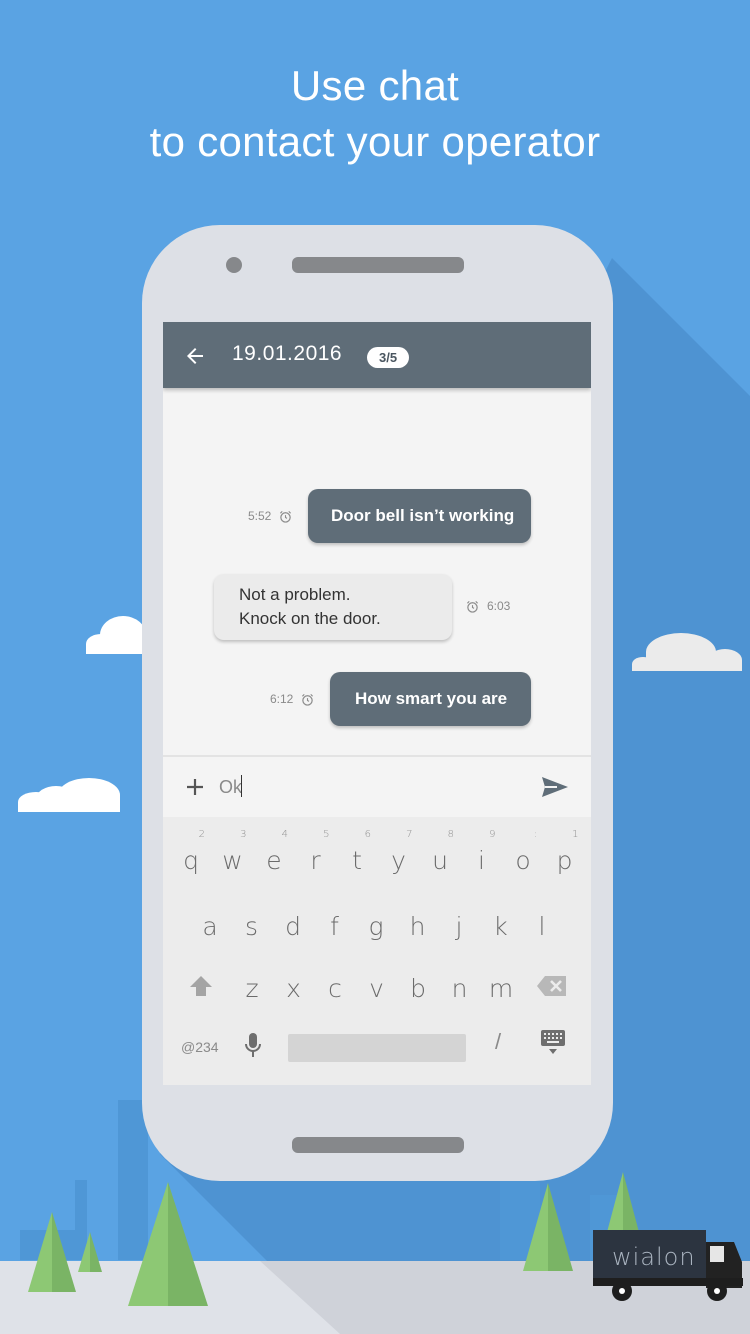 The height and width of the screenshot is (1334, 750). Describe the element at coordinates (201, 834) in the screenshot. I see `key-hint: 2` at that location.